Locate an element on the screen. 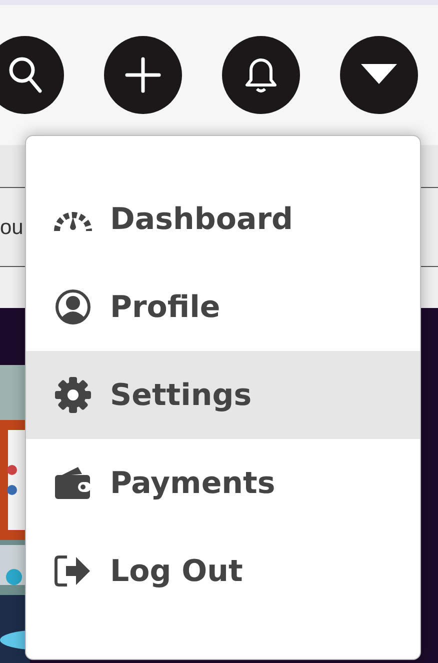 Image resolution: width=438 pixels, height=663 pixels. wallet-icon is located at coordinates (73, 483).